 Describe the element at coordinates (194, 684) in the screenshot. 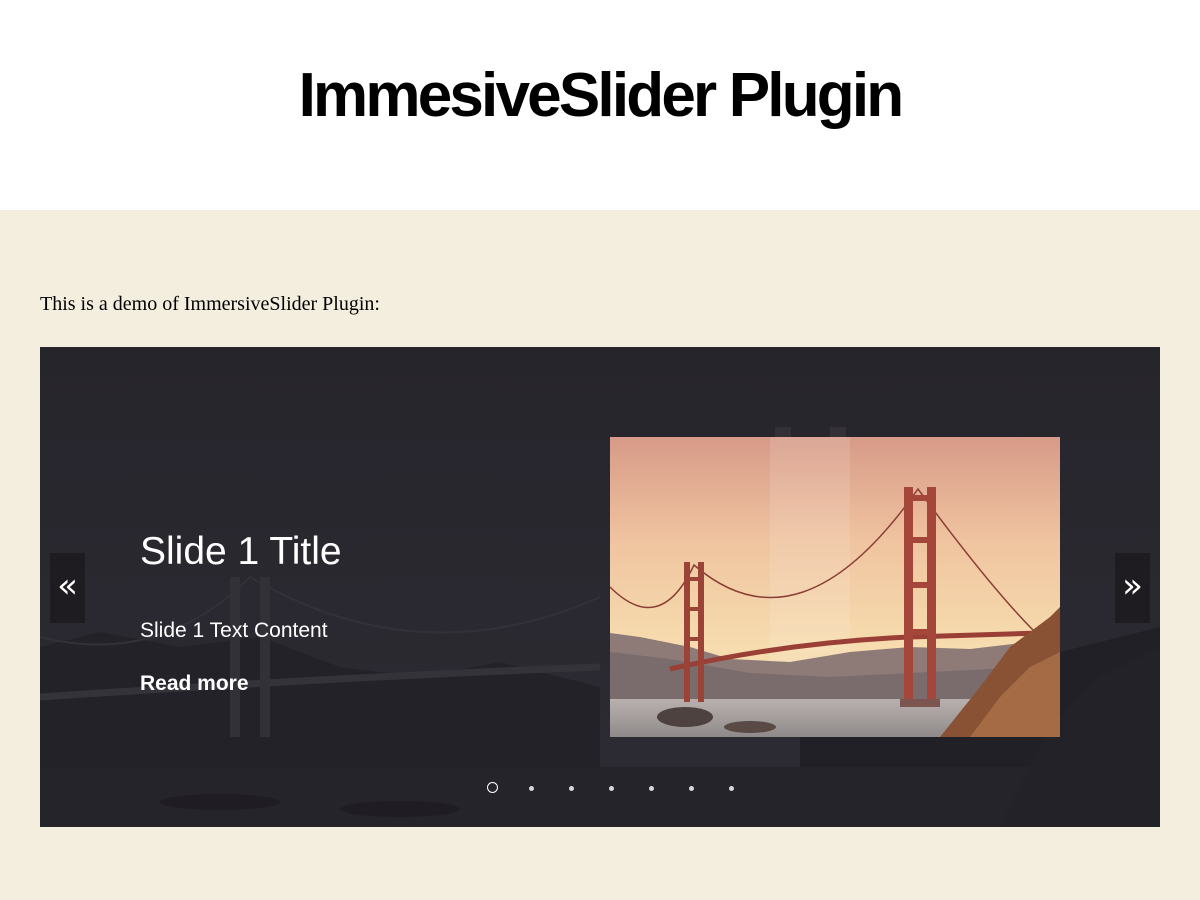

I see `read-more-link: Read more` at that location.